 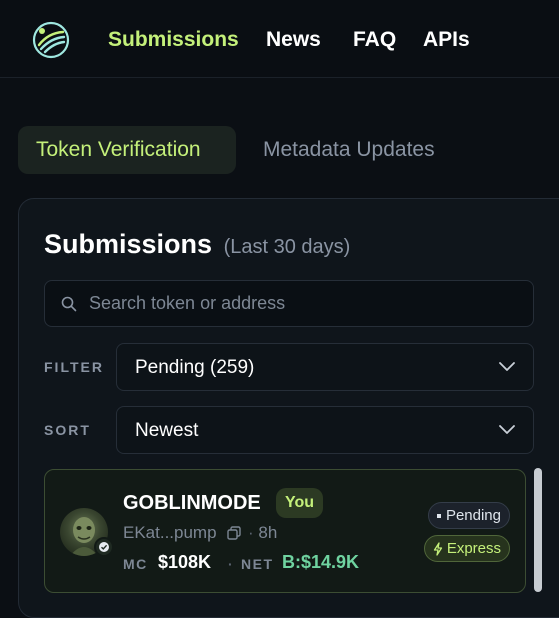 I want to click on search-icon, so click(x=69, y=304).